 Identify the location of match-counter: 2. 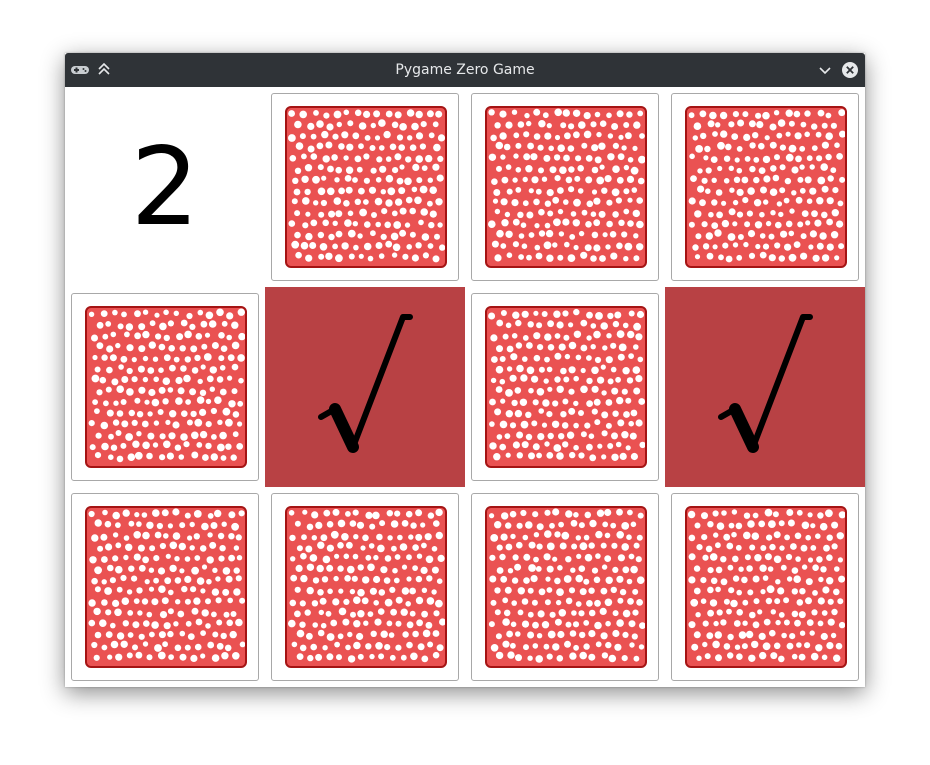
(165, 187).